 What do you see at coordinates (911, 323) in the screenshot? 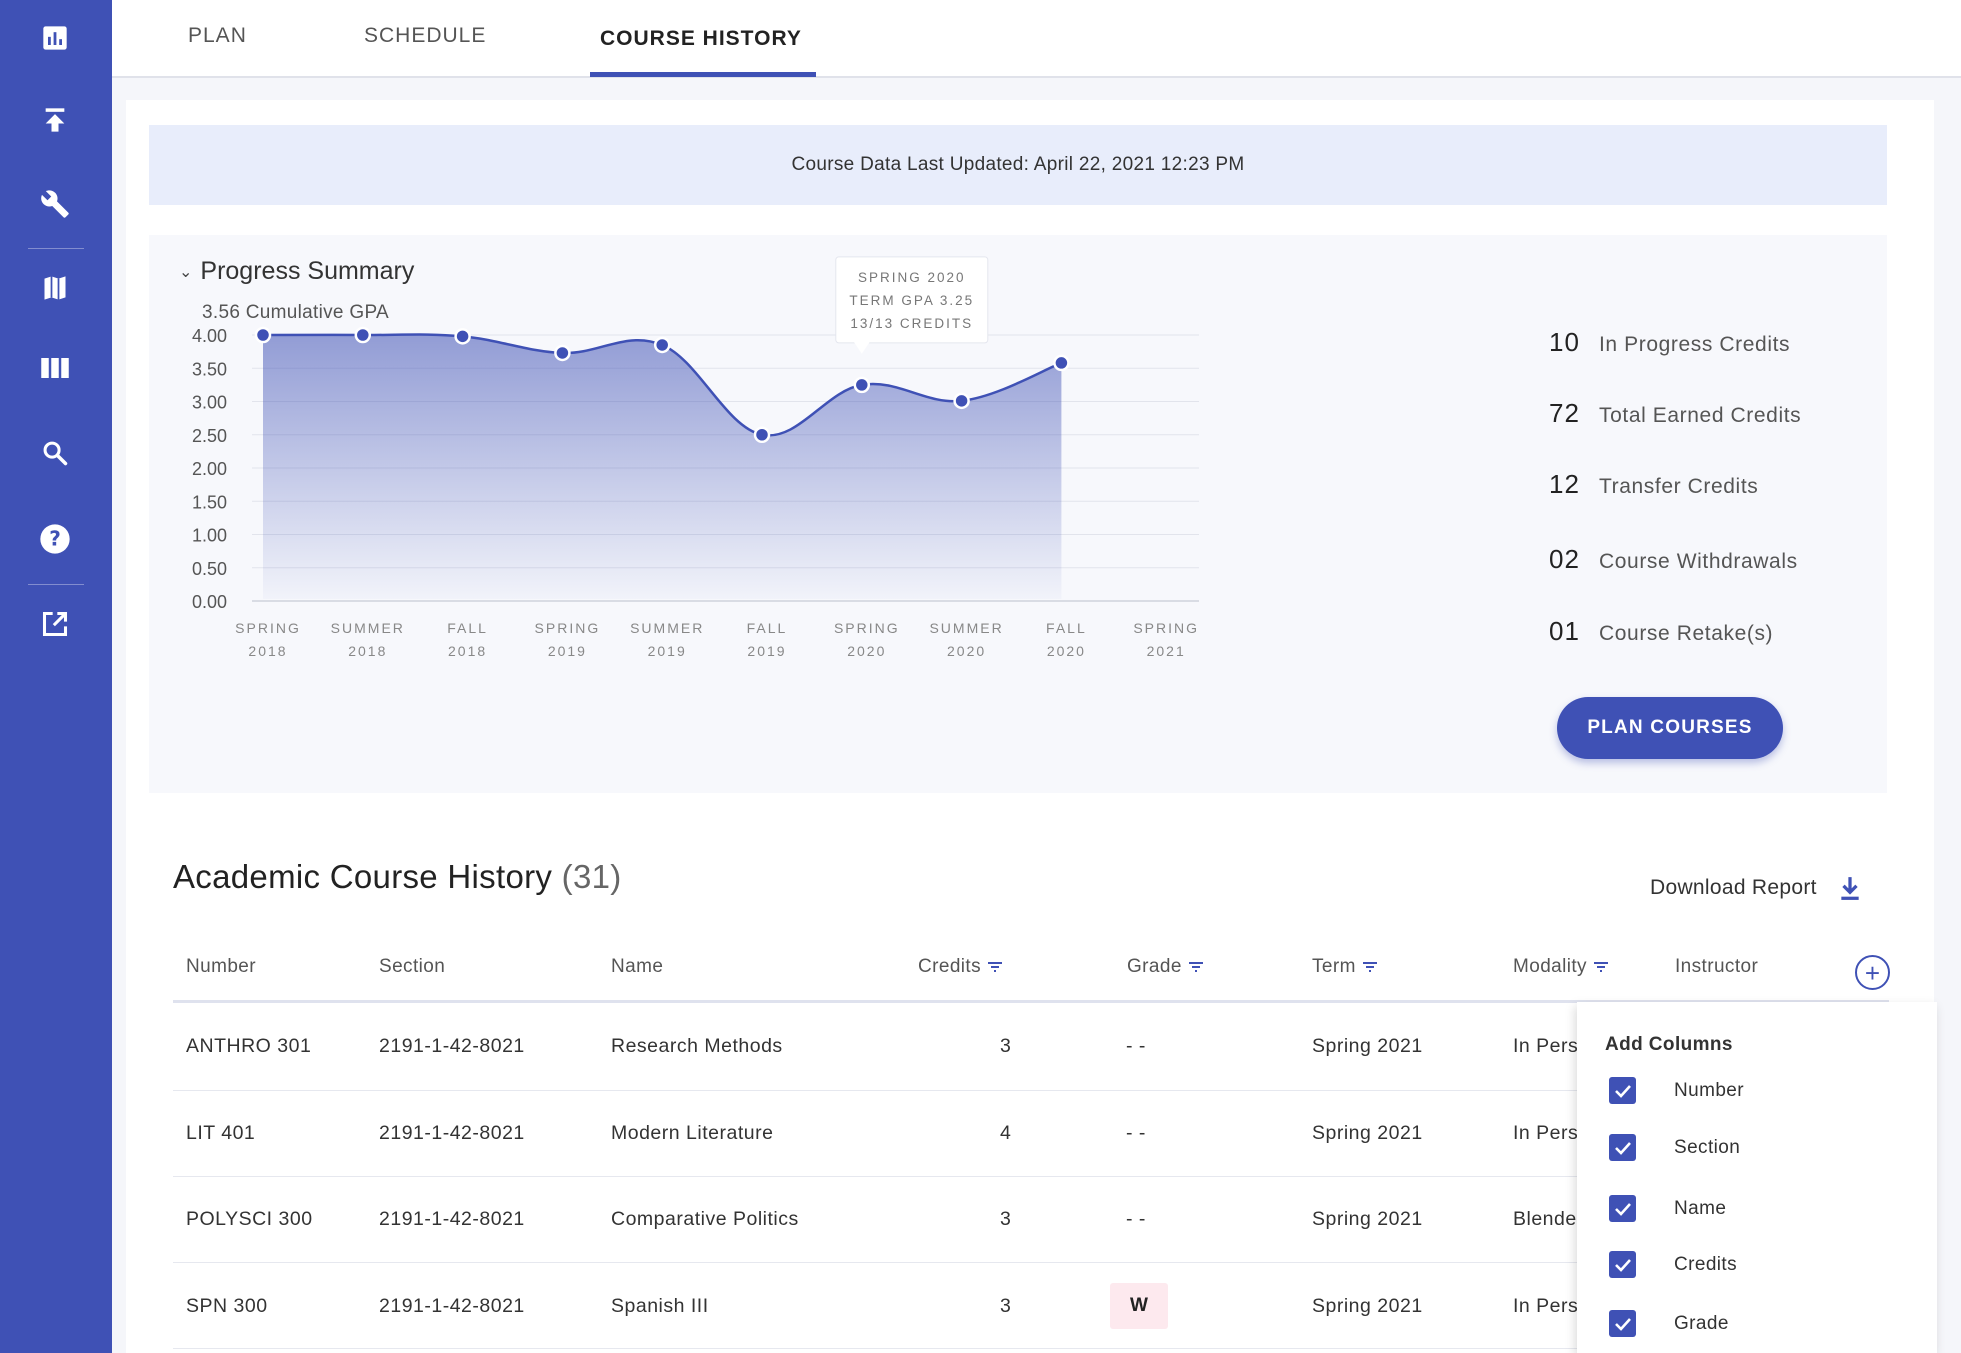
I see `tooltip-line: 13/13 CREDITS` at bounding box center [911, 323].